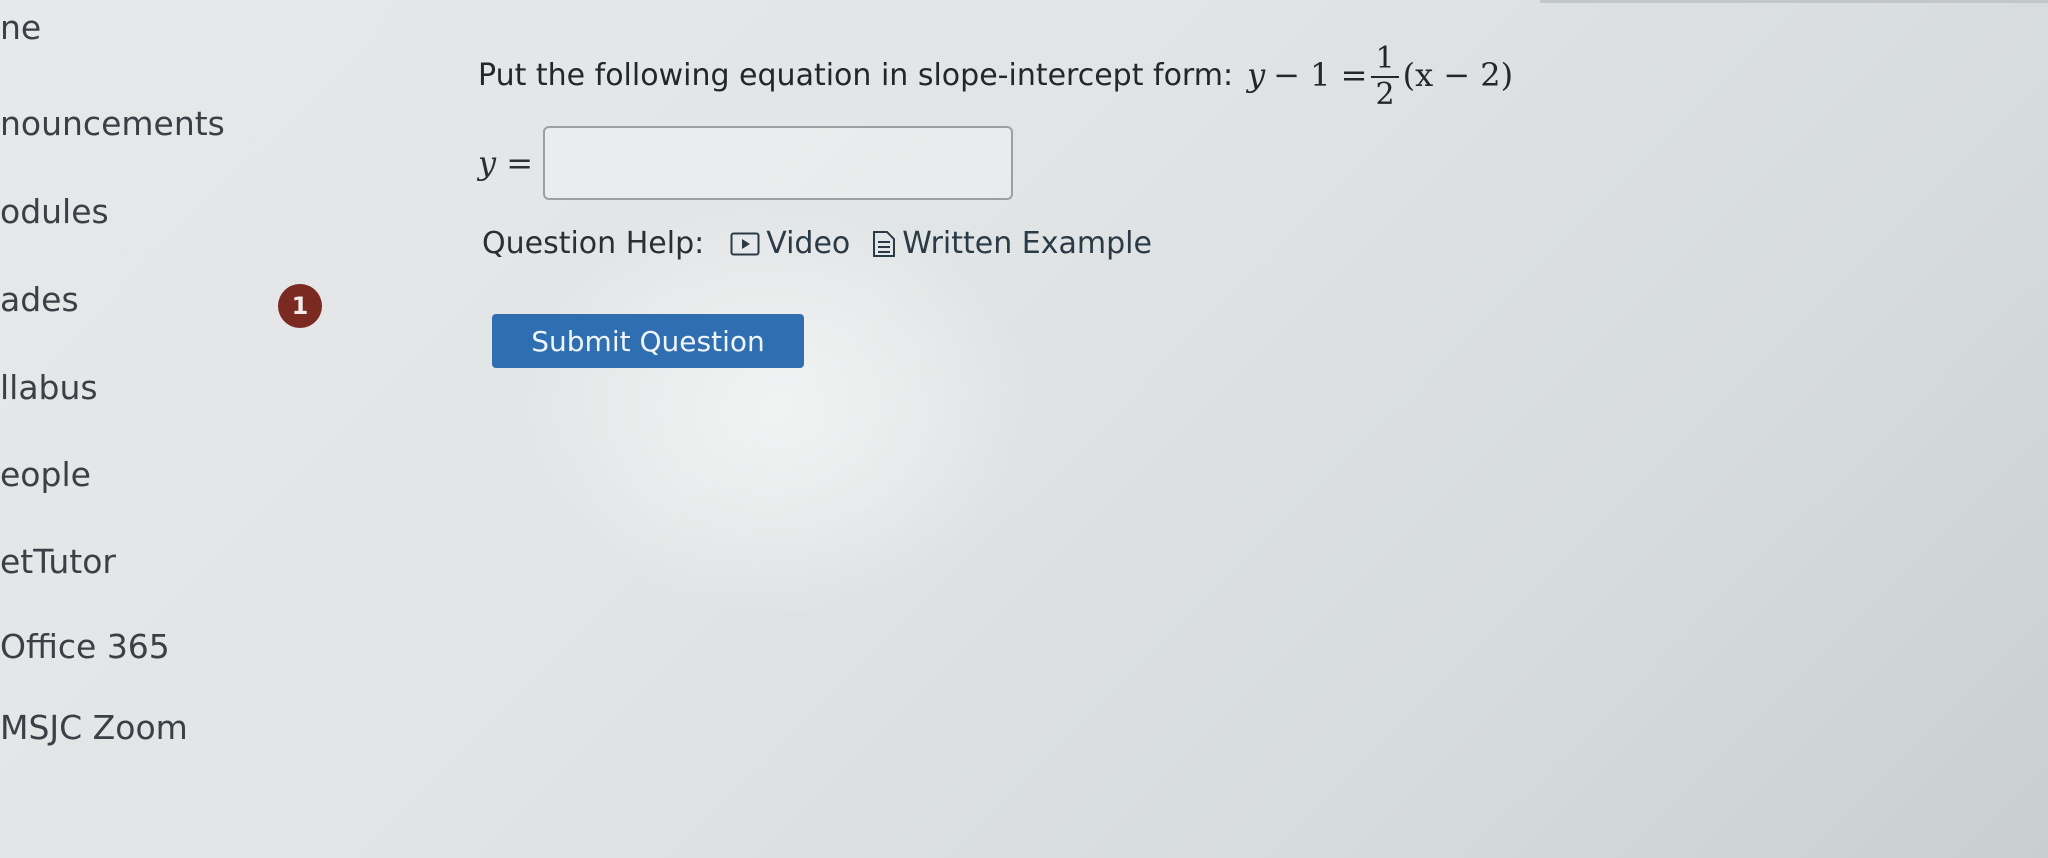 This screenshot has width=2048, height=858. I want to click on nav-item-grades: ades, so click(39, 299).